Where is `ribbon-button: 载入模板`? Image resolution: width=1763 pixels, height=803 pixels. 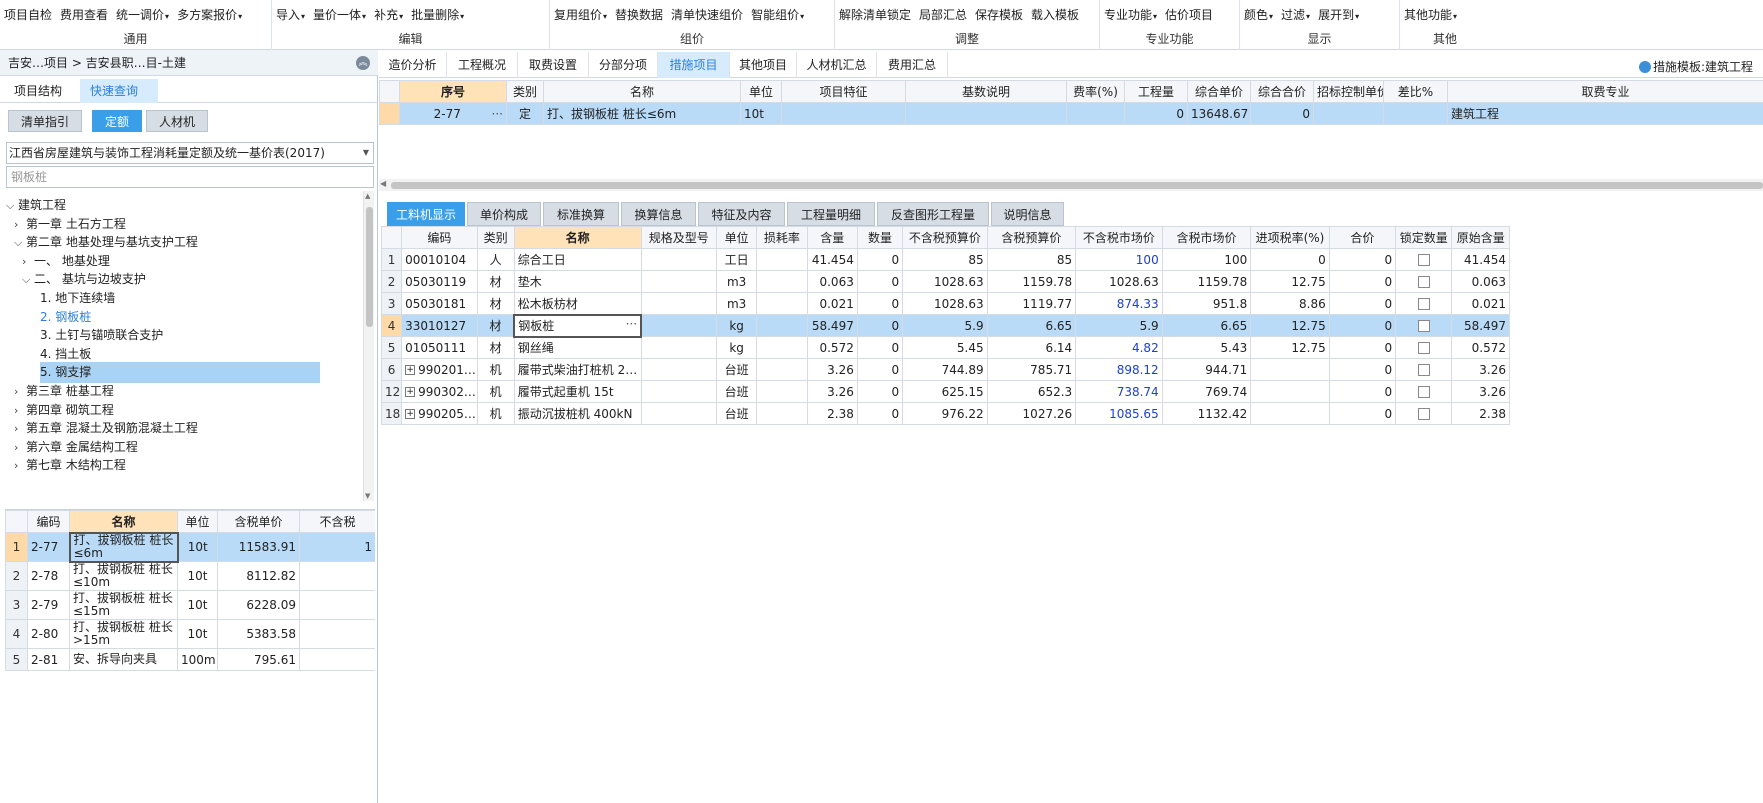
ribbon-button: 载入模板 is located at coordinates (1055, 15).